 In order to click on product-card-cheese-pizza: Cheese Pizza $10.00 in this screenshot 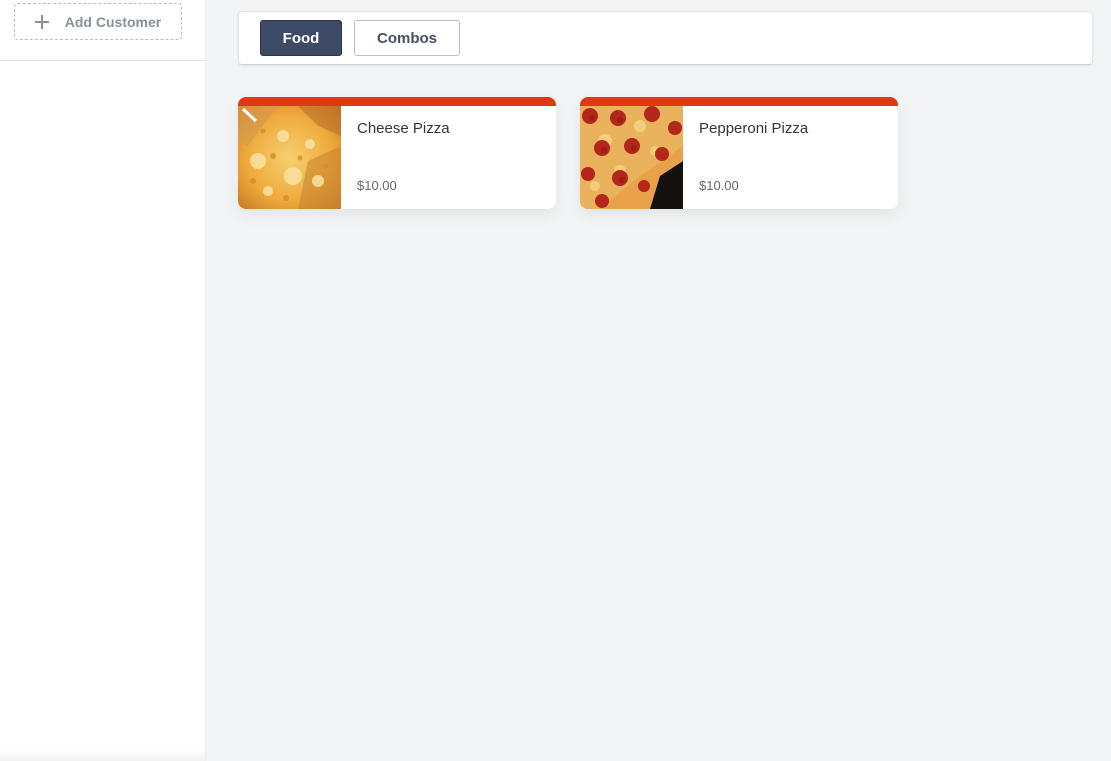, I will do `click(397, 153)`.